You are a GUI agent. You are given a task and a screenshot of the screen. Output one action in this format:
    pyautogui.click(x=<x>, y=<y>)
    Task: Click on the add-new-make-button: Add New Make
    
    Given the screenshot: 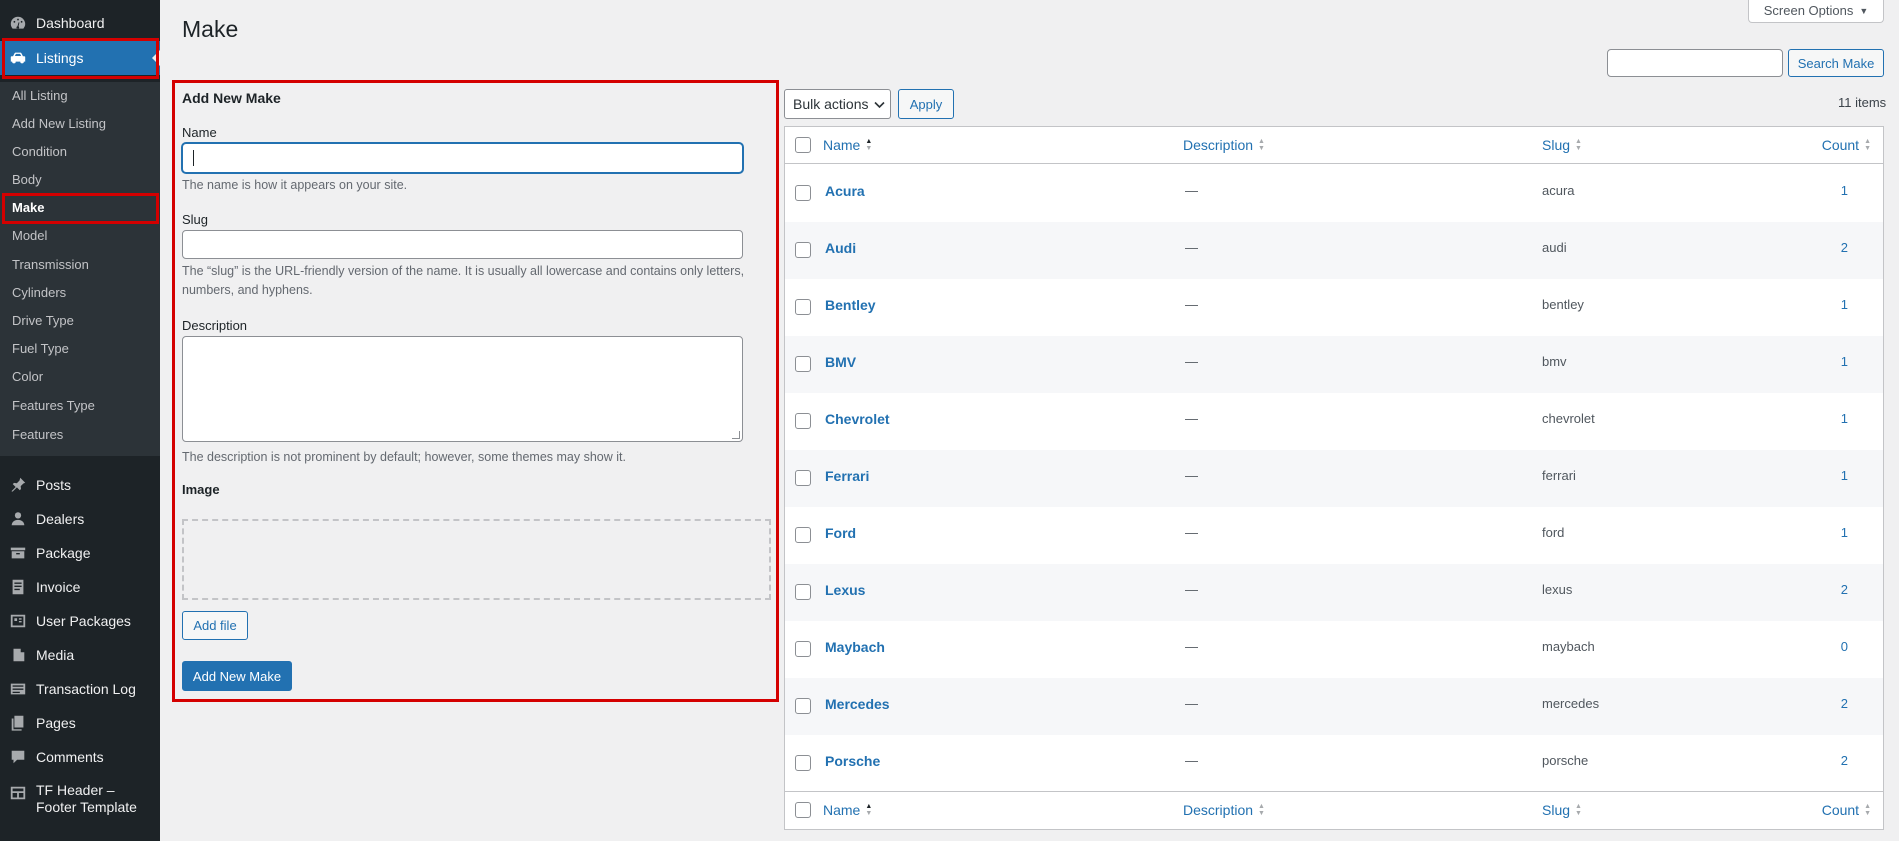 What is the action you would take?
    pyautogui.click(x=237, y=676)
    